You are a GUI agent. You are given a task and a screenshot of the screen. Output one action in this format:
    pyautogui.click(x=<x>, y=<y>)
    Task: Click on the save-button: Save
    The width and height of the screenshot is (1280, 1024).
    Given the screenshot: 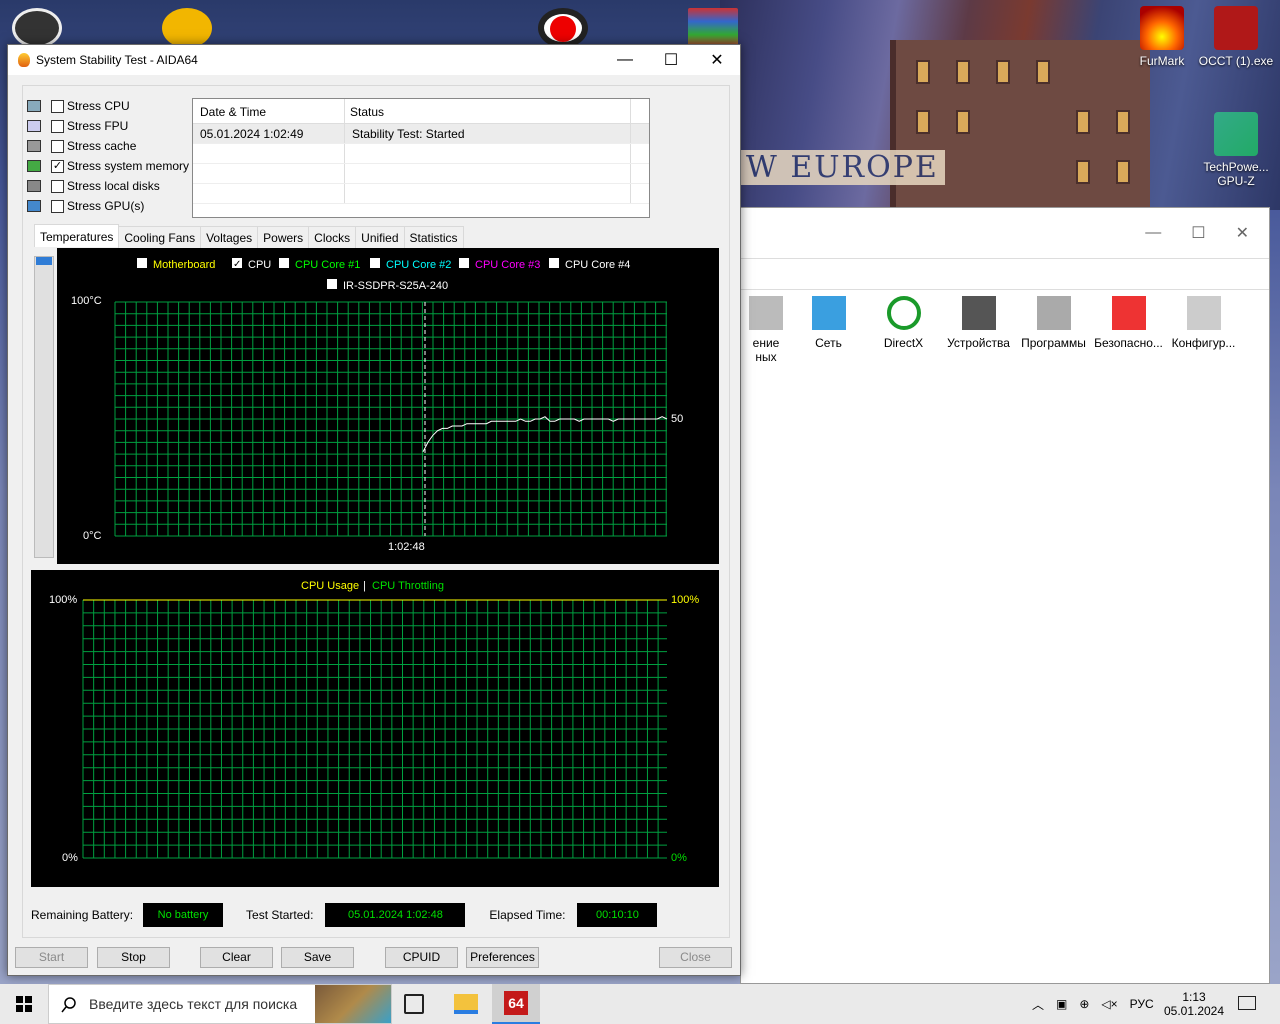 What is the action you would take?
    pyautogui.click(x=317, y=957)
    